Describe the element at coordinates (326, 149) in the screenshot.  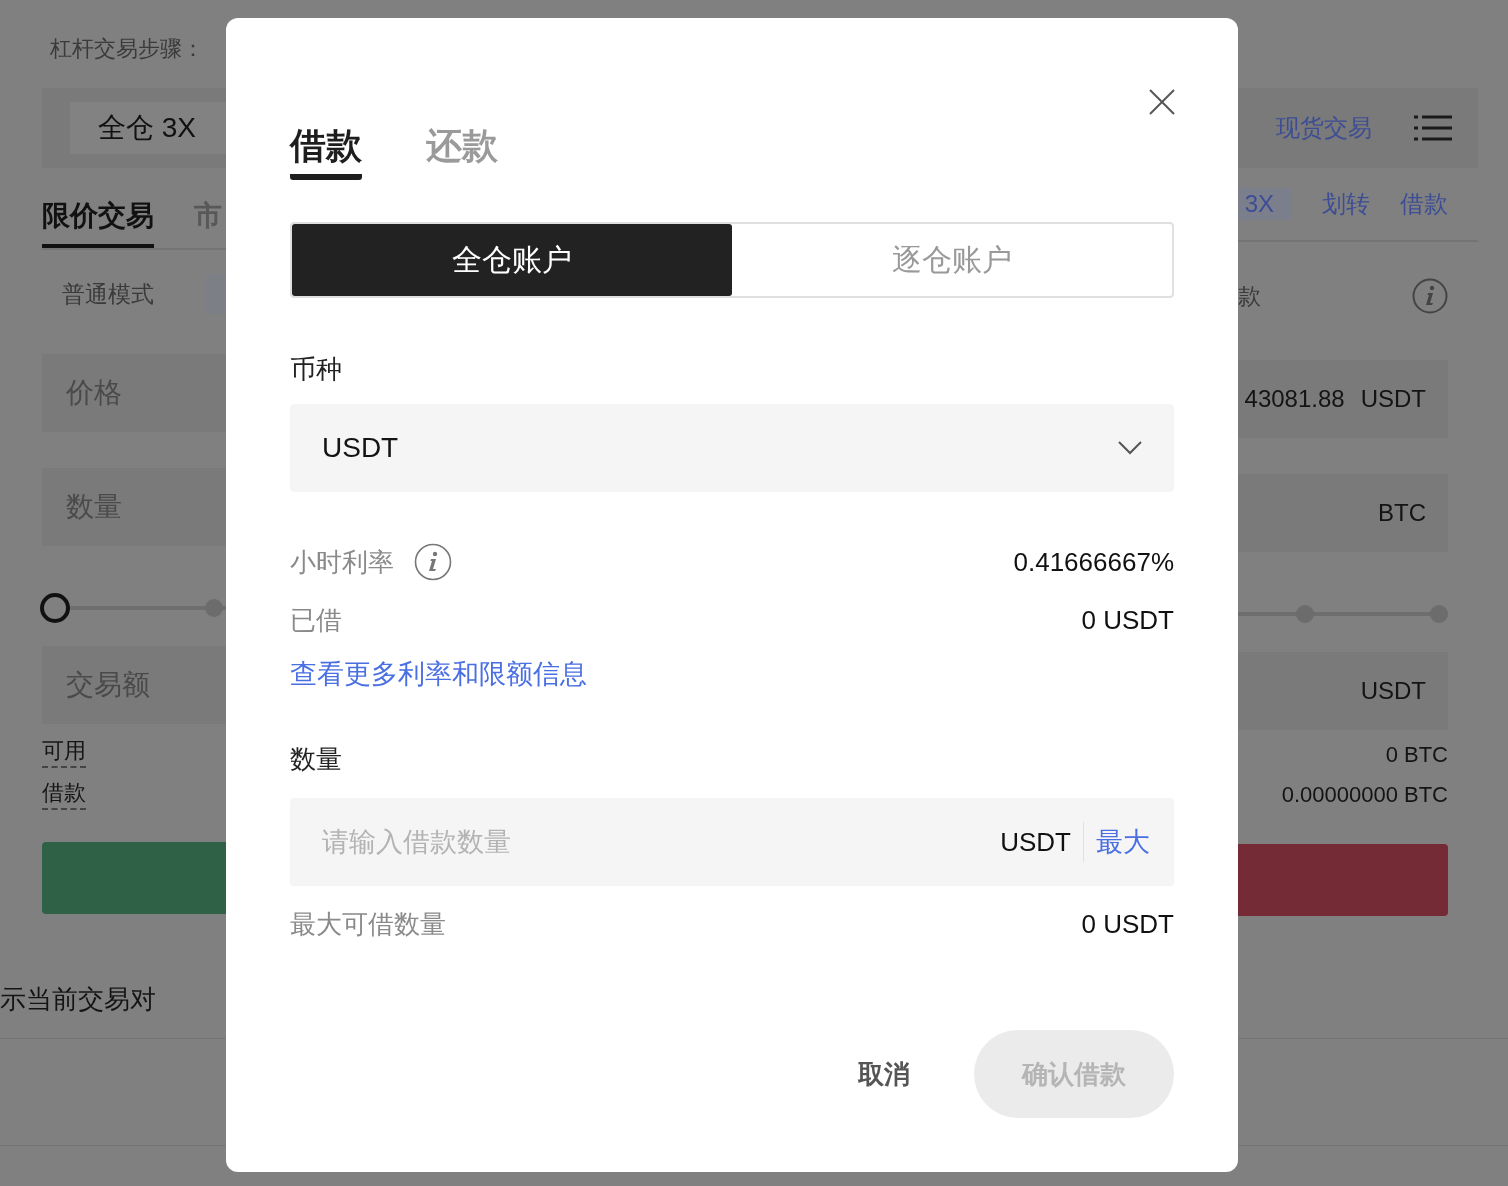
I see `dialog-tab: 借款` at that location.